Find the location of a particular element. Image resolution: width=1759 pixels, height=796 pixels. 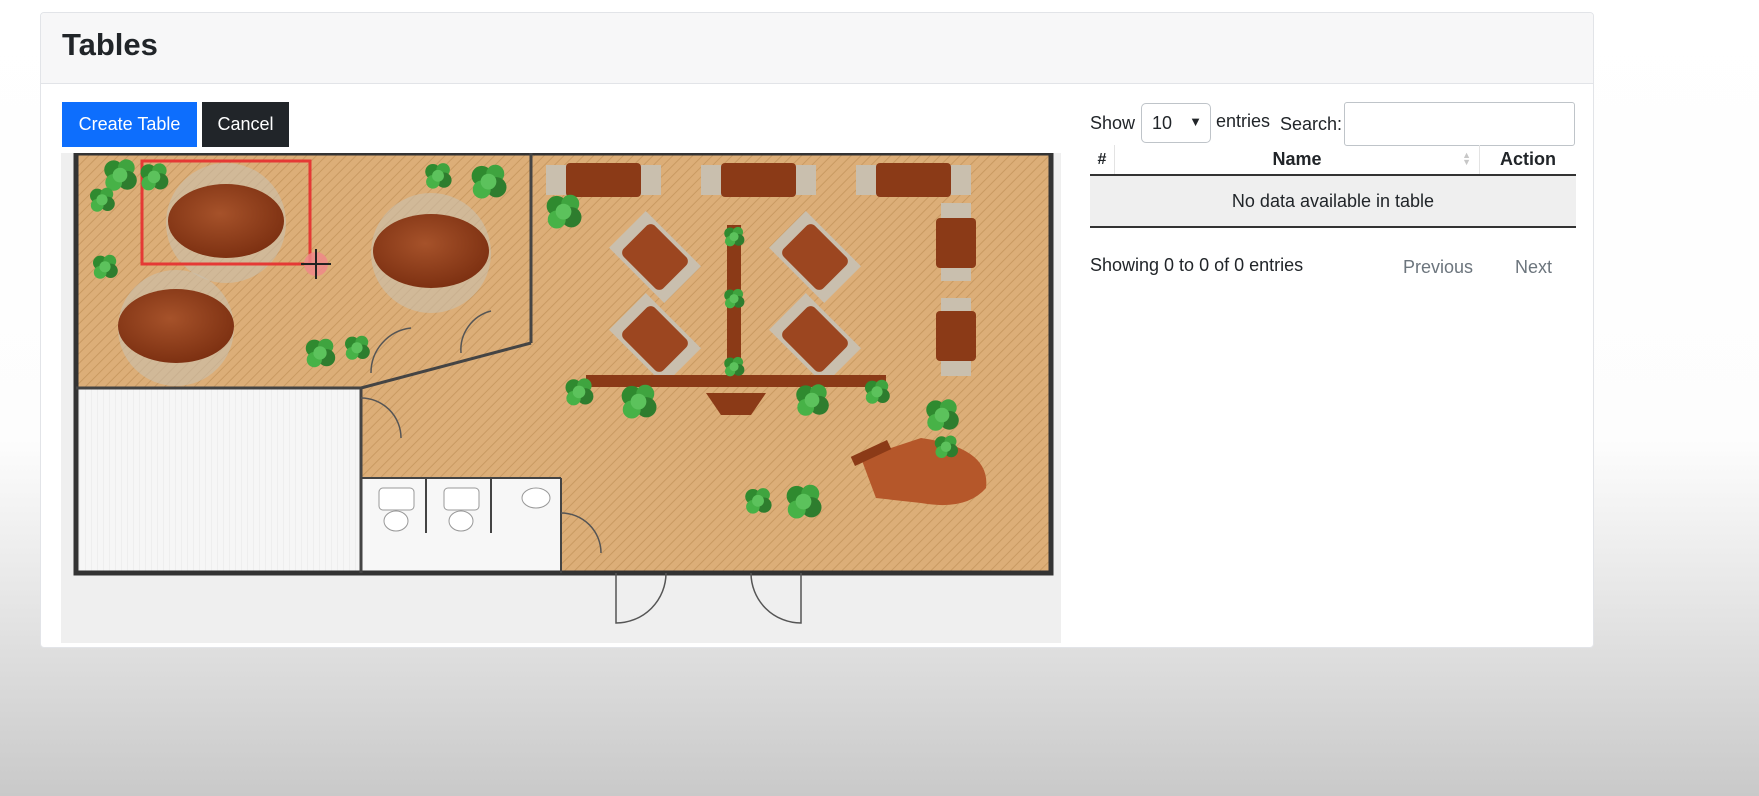

column-header-name-label: Name is located at coordinates (1297, 159).